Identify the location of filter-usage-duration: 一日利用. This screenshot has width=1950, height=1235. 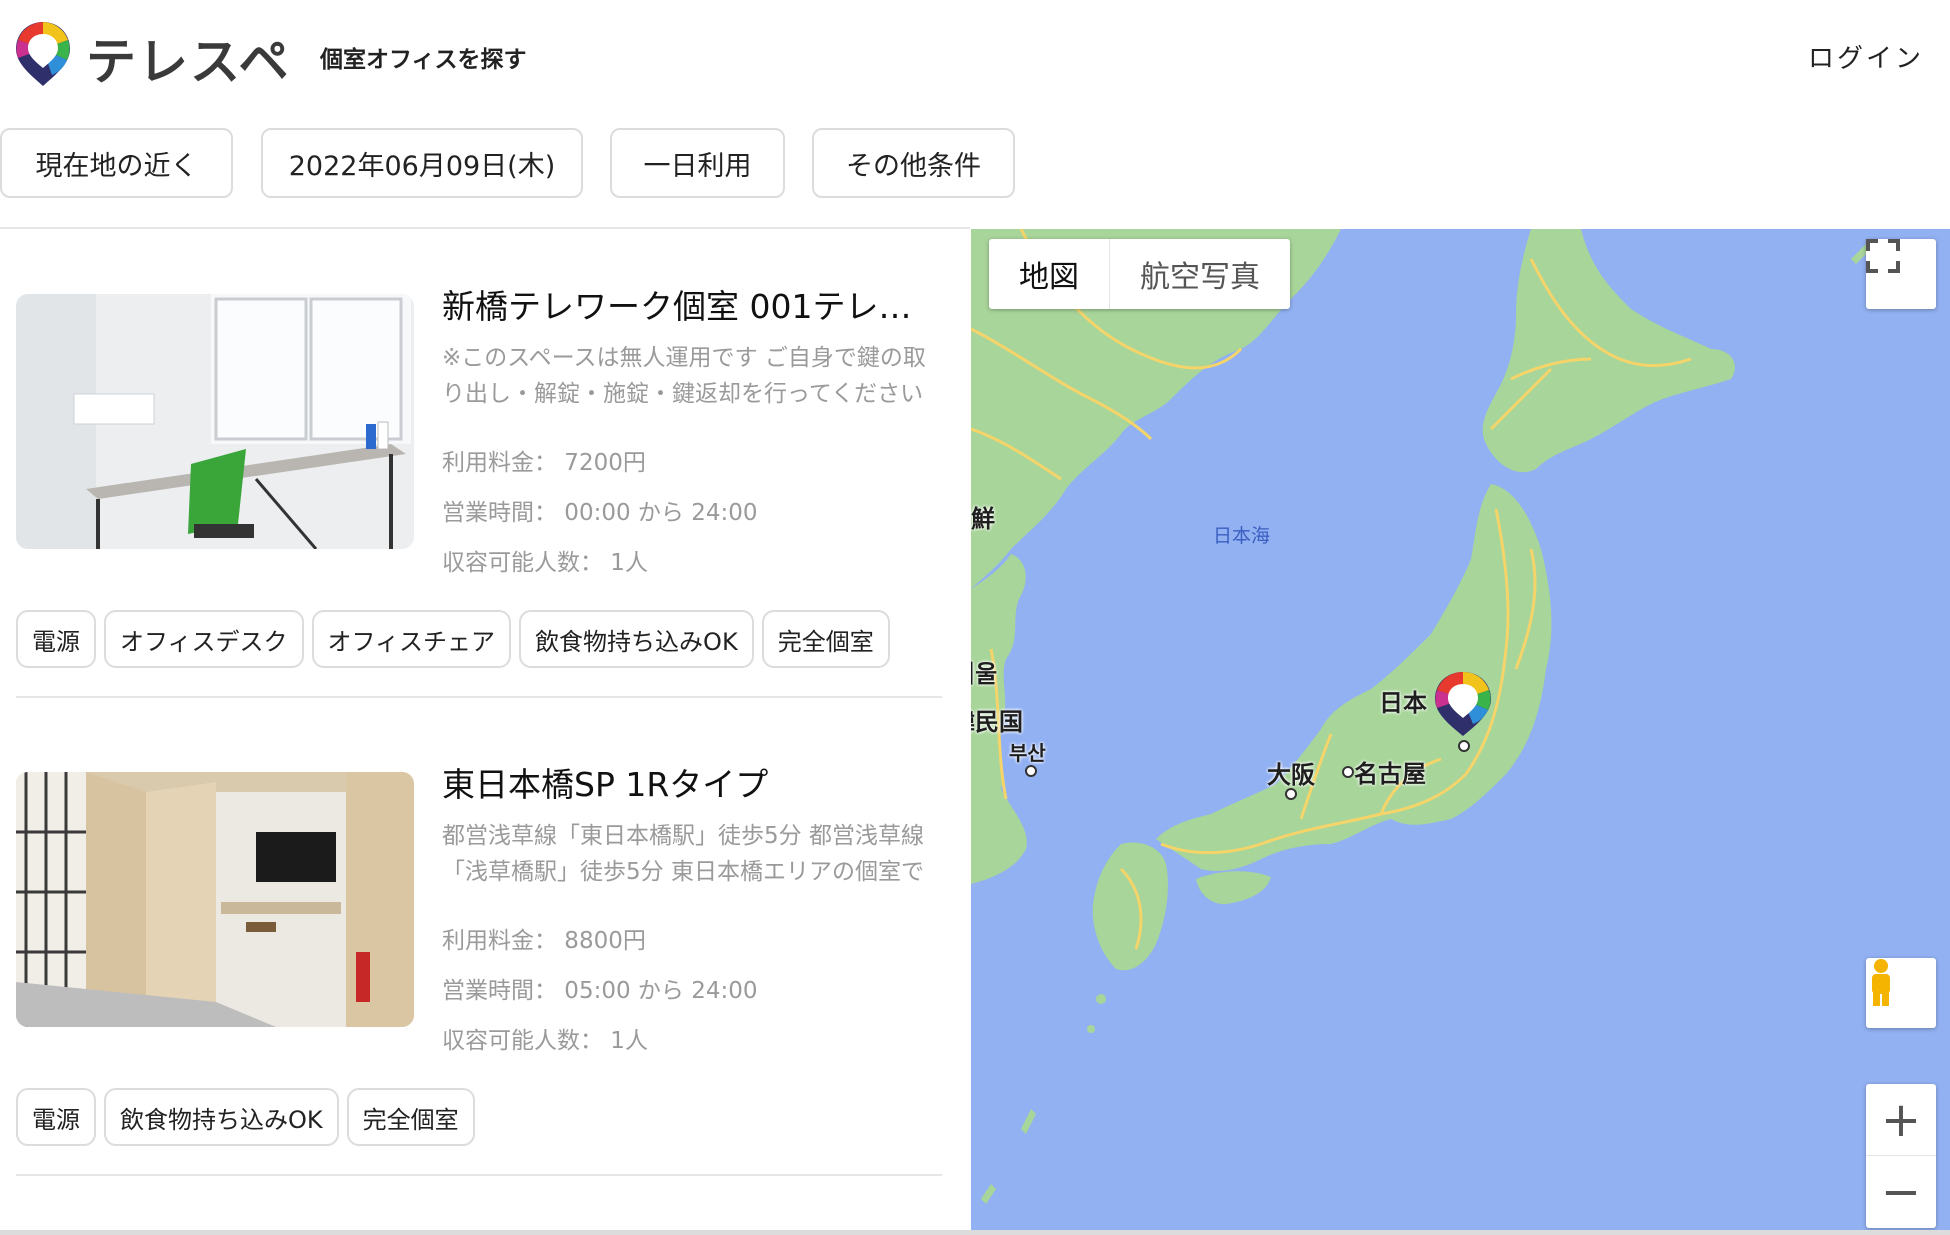
(697, 163).